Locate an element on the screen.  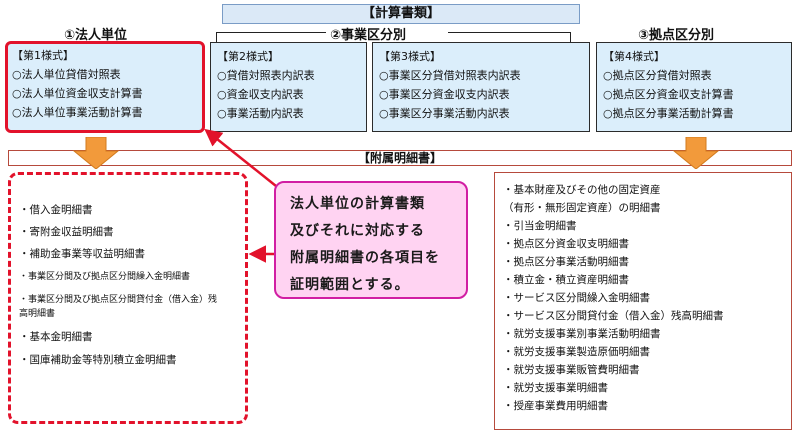
scope-callout: 法人単位の計算書類 及びそれに対応する 附属明細書の各項目を 証明範囲とする。 is located at coordinates (371, 240).